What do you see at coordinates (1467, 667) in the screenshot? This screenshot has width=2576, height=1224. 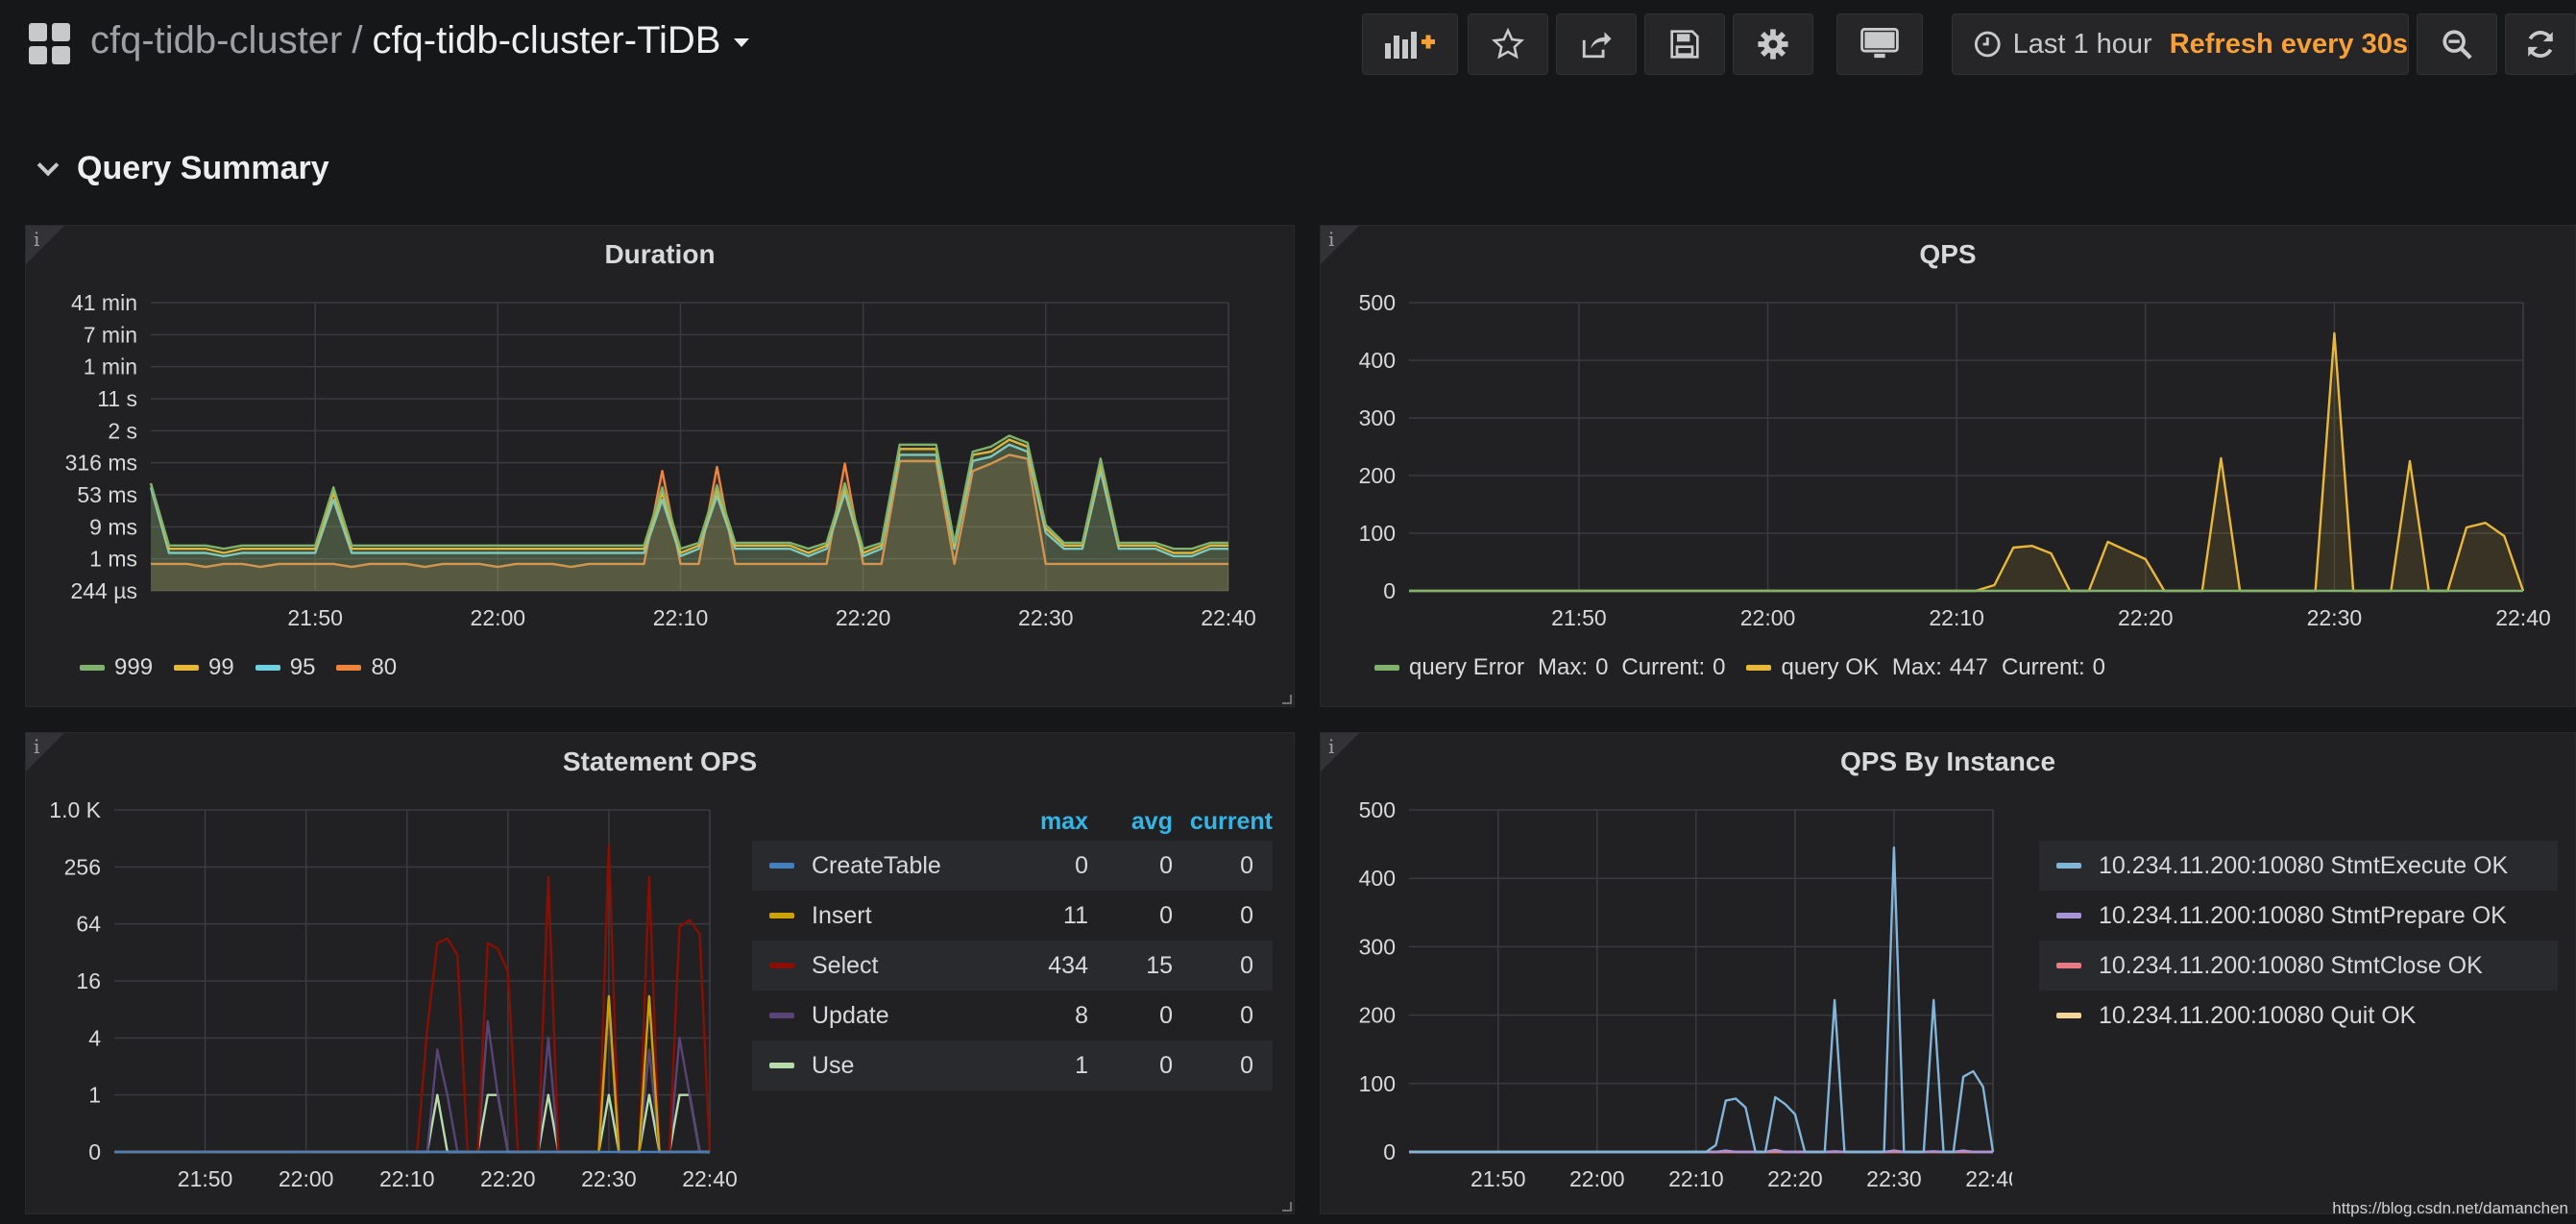 I see `legend-label: query Error` at bounding box center [1467, 667].